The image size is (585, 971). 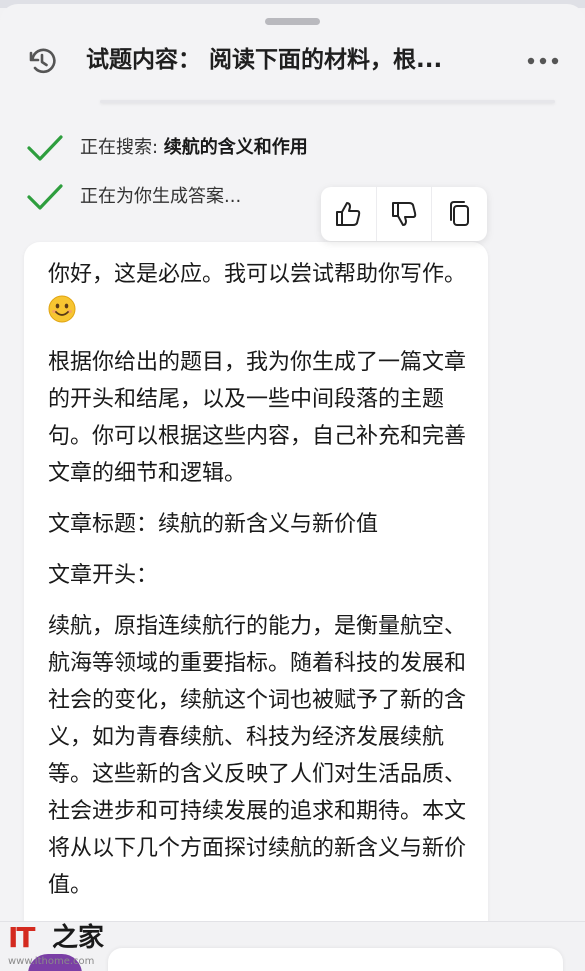 What do you see at coordinates (213, 524) in the screenshot?
I see `article-title: 文章标题：续航的新含义与新价值` at bounding box center [213, 524].